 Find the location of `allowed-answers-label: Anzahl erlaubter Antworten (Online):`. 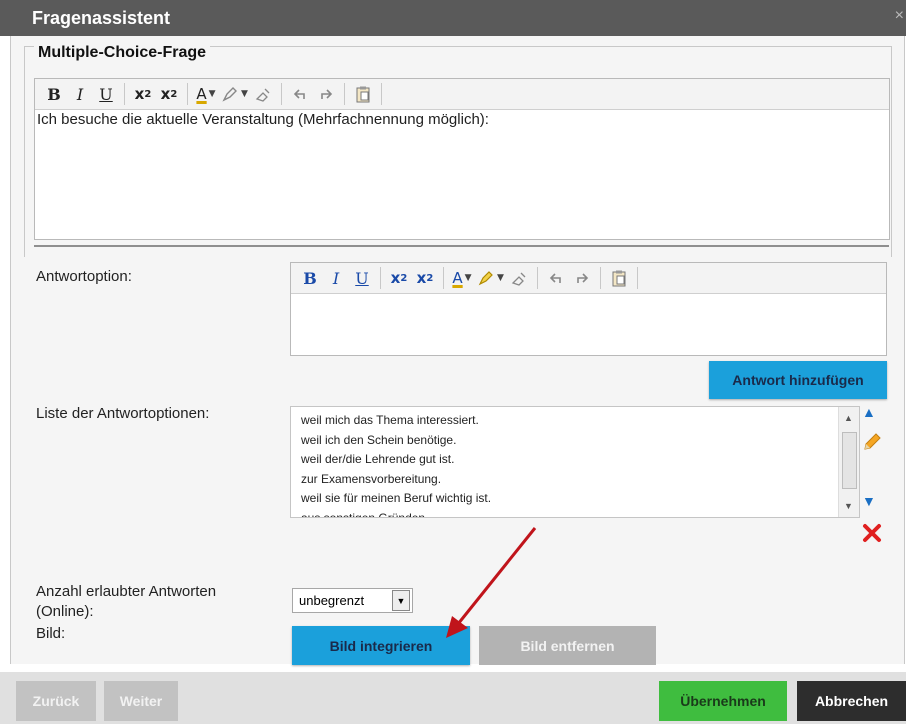

allowed-answers-label: Anzahl erlaubter Antworten (Online): is located at coordinates (126, 601).